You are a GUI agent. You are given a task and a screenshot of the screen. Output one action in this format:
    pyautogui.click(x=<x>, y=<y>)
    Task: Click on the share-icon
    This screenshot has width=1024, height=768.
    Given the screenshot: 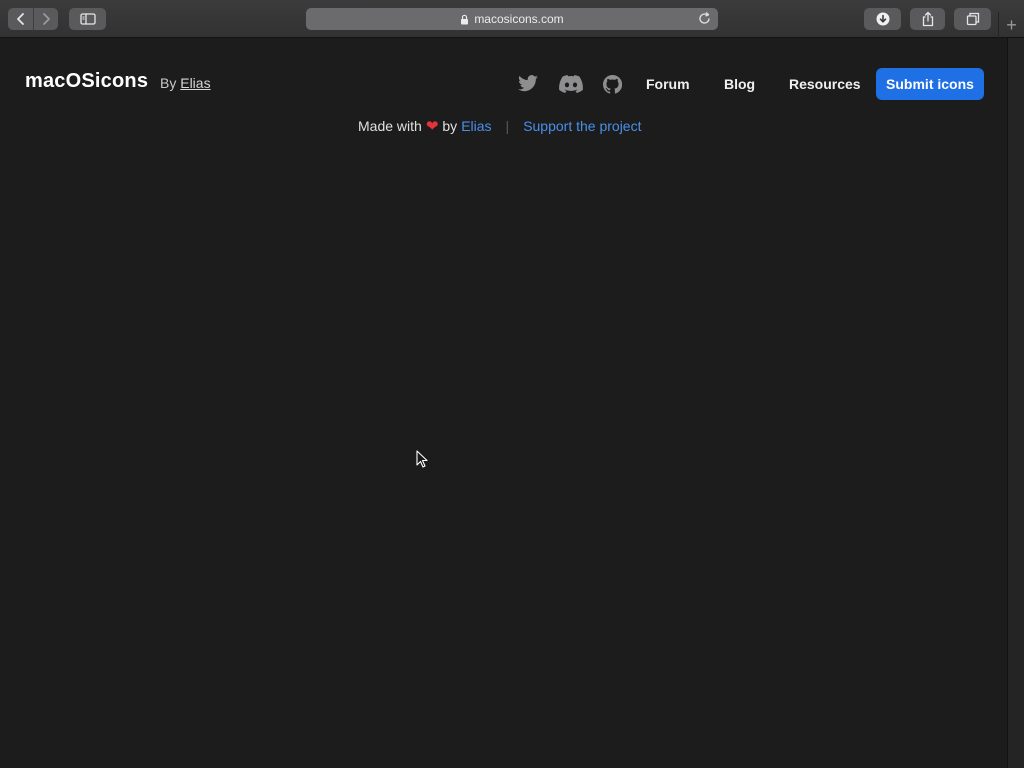 What is the action you would take?
    pyautogui.click(x=927, y=19)
    